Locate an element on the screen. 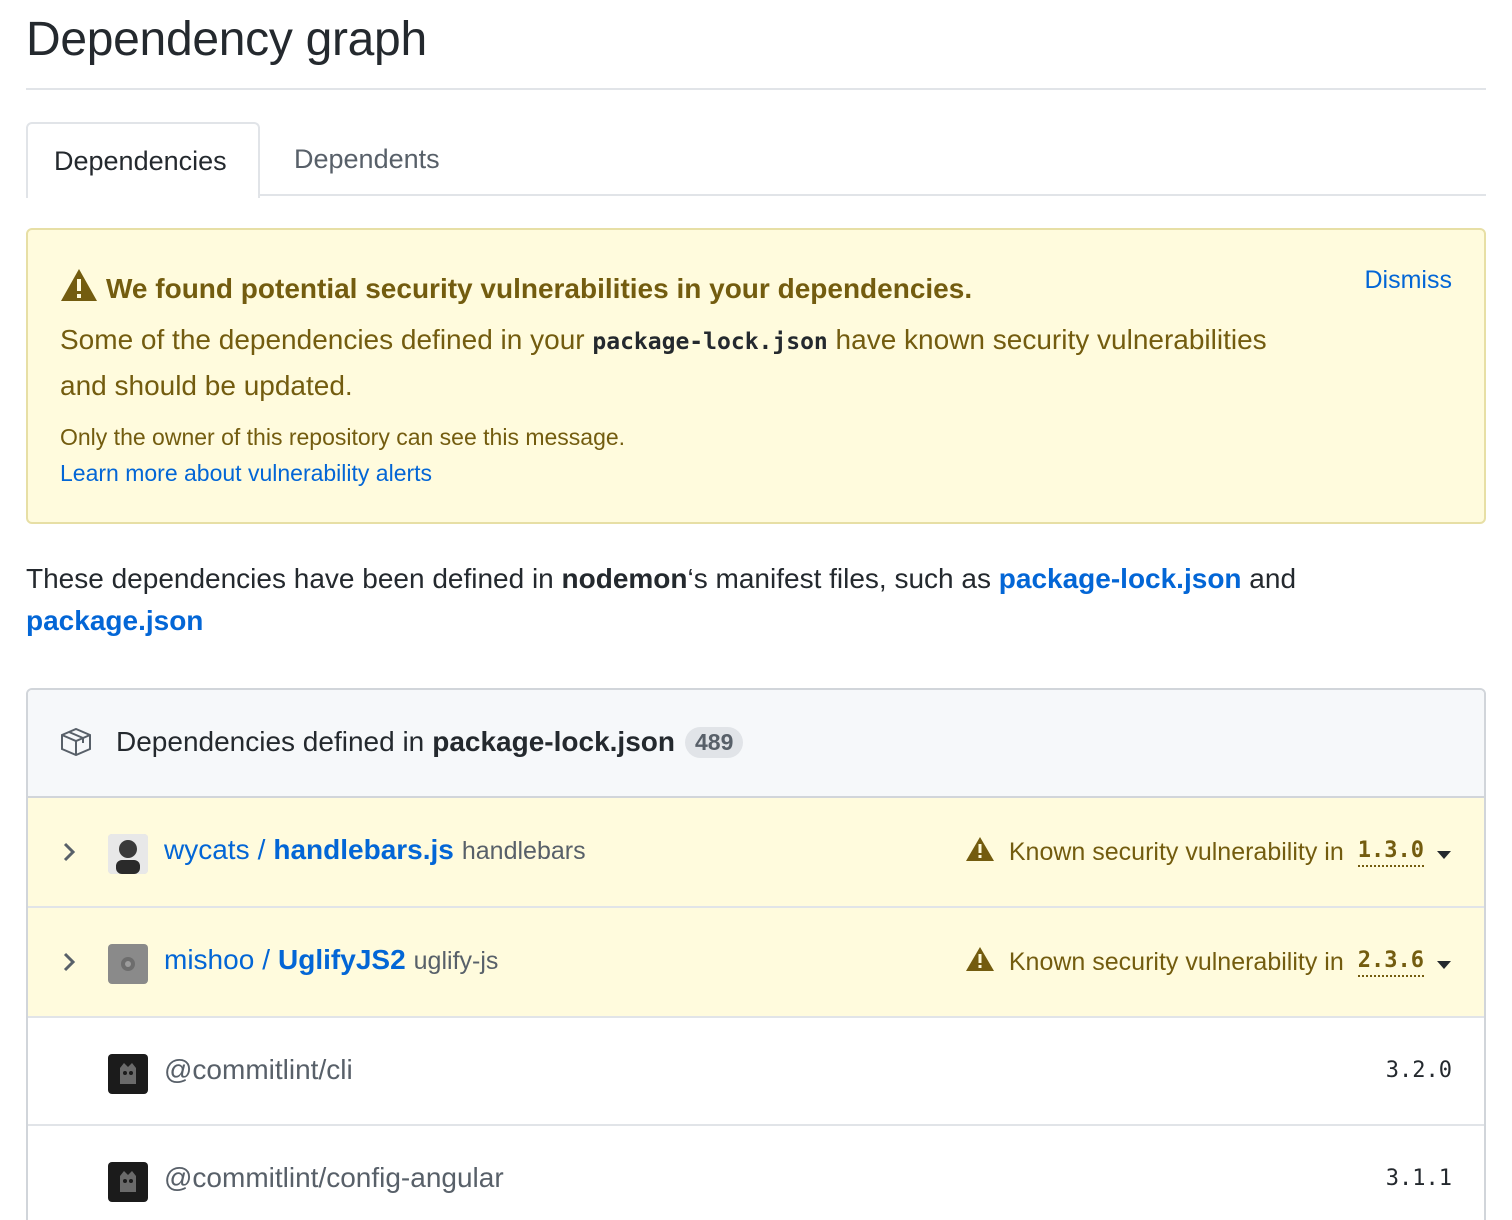 Image resolution: width=1512 pixels, height=1220 pixels. vulnerability-warning: Known security vulnerability in 1.3.0 is located at coordinates (1208, 852).